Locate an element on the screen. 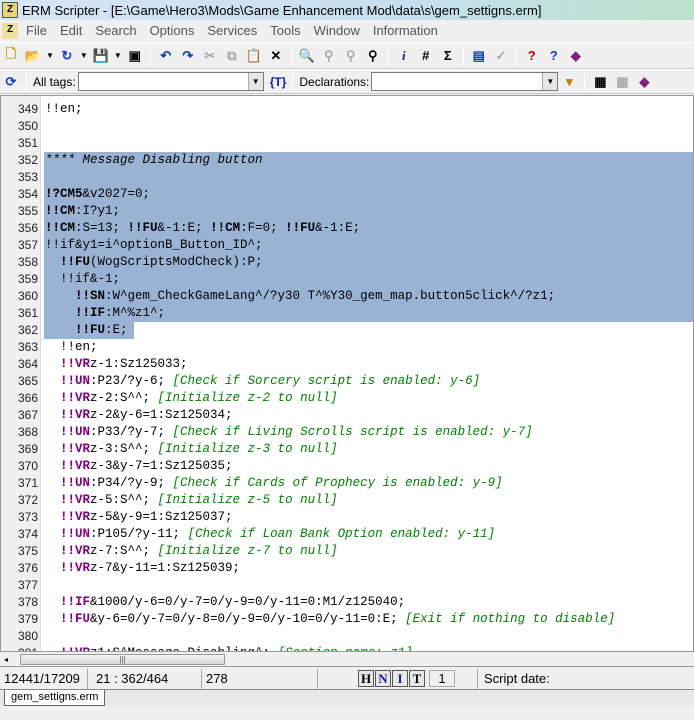 The height and width of the screenshot is (720, 694). status-value: 278 is located at coordinates (260, 678).